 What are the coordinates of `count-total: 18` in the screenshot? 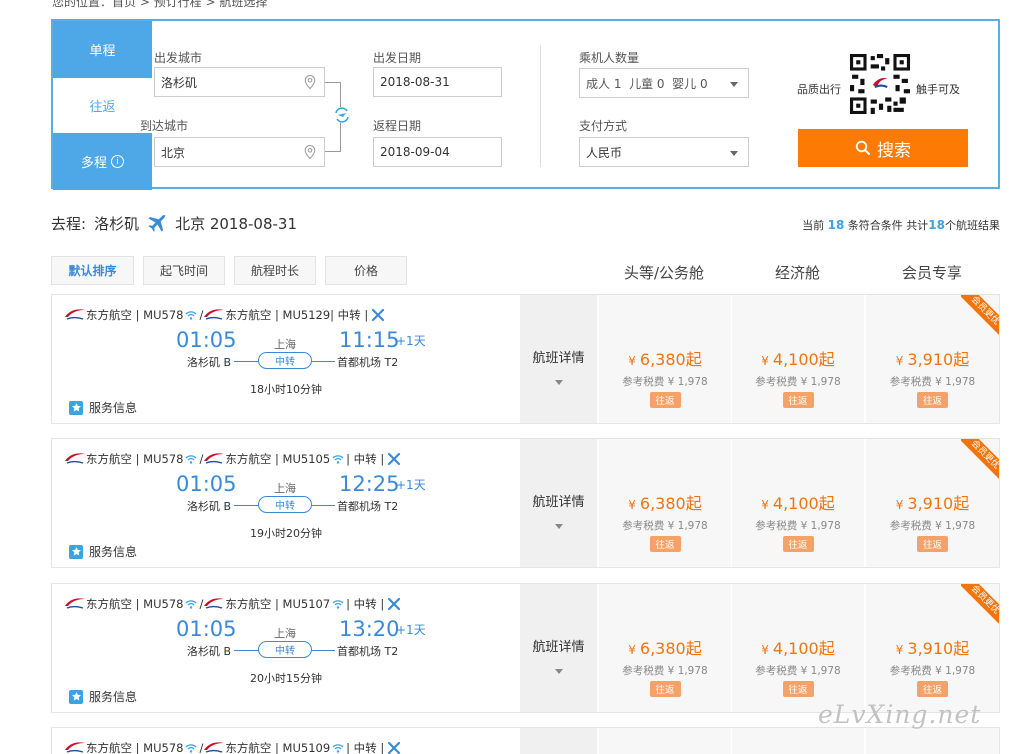 It's located at (936, 225).